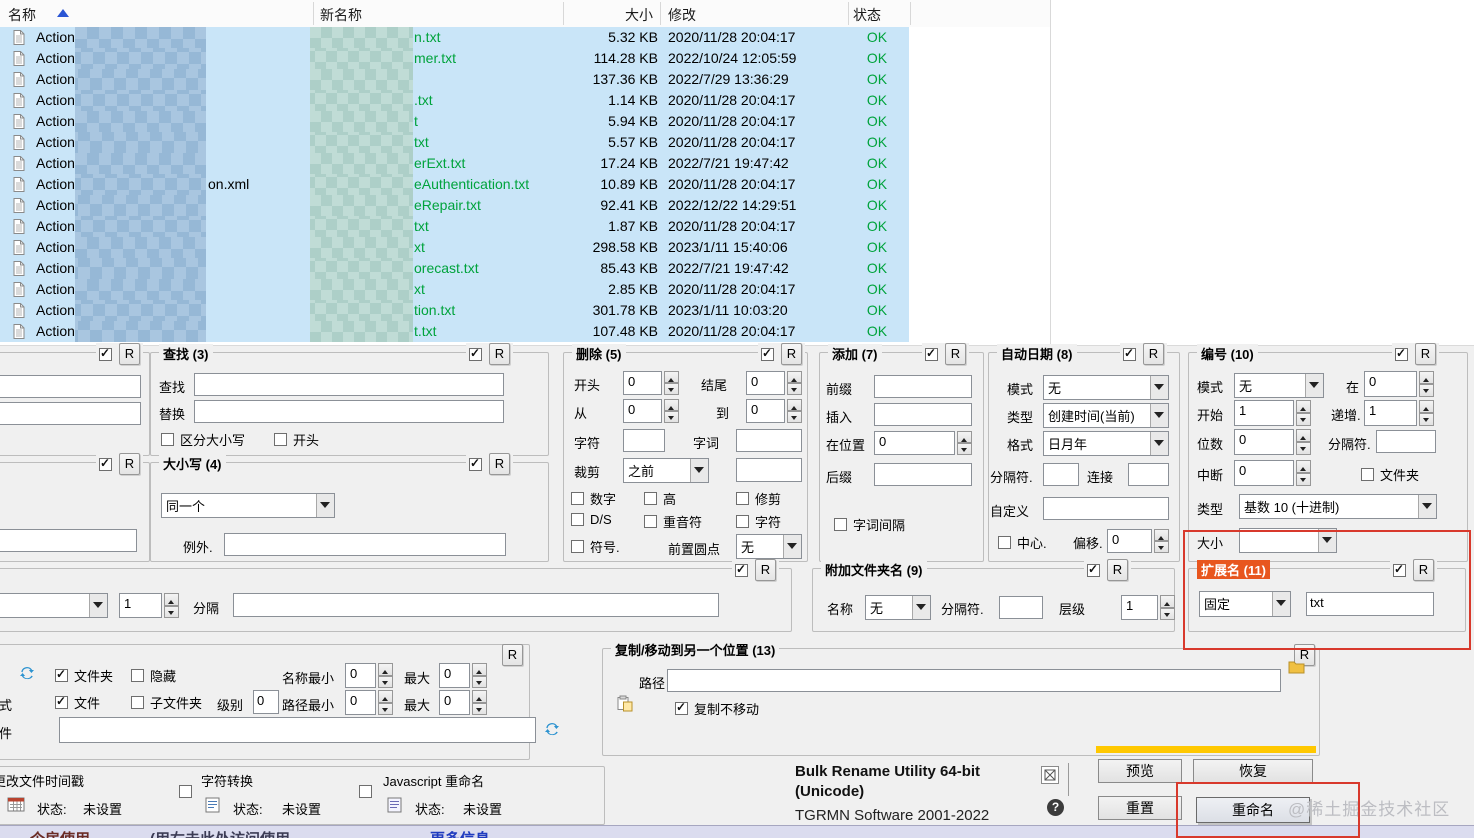 The height and width of the screenshot is (838, 1474). Describe the element at coordinates (577, 546) in the screenshot. I see `remove-symbols-checkbox` at that location.